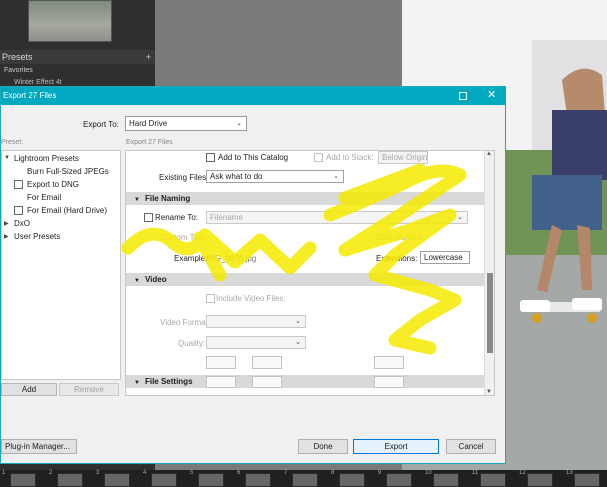 The image size is (607, 487). Describe the element at coordinates (397, 258) in the screenshot. I see `extensions-label: Extensions:` at that location.